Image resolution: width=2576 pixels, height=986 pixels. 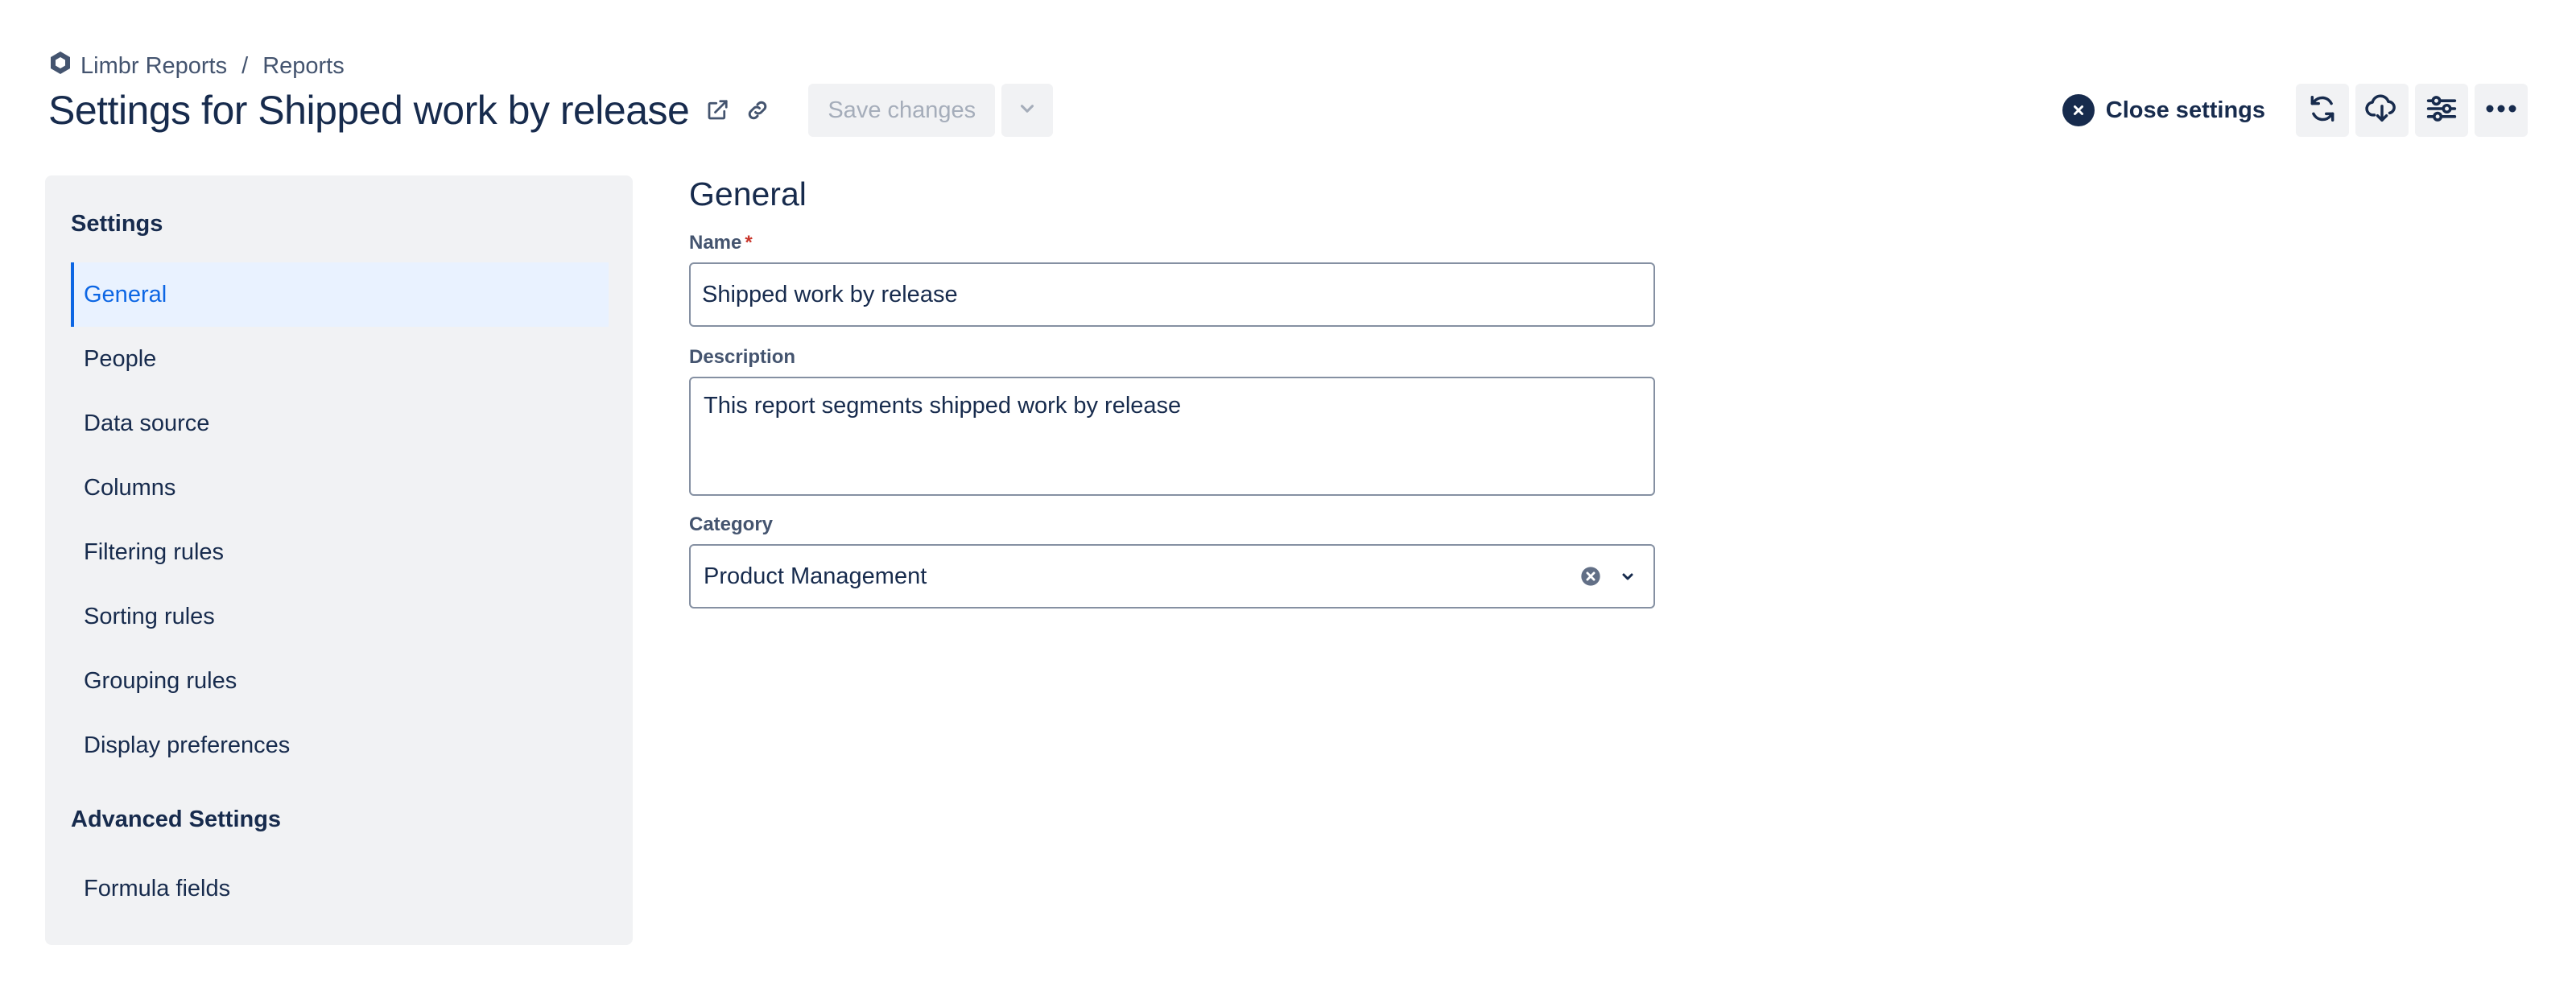 What do you see at coordinates (2185, 110) in the screenshot?
I see `close-settings-label: Close settings` at bounding box center [2185, 110].